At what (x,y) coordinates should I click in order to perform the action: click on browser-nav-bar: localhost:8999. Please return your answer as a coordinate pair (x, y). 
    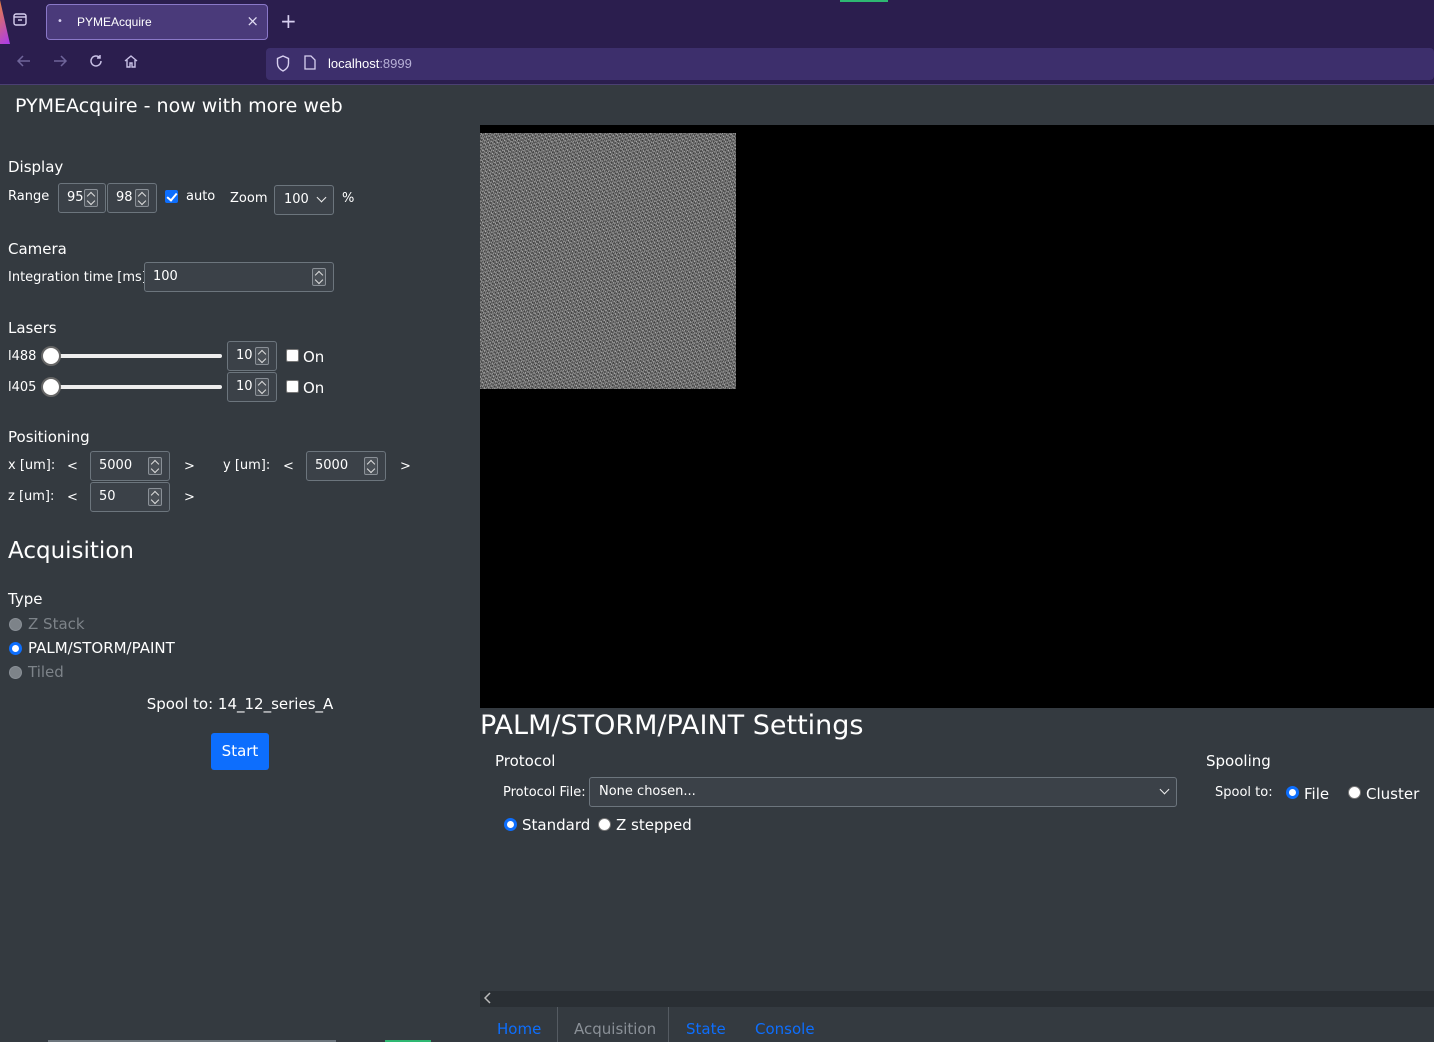
    Looking at the image, I should click on (717, 64).